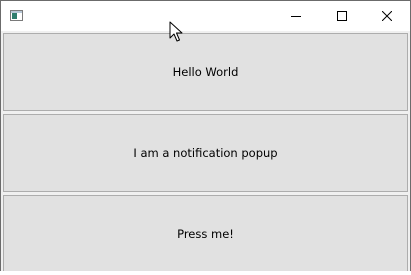 The width and height of the screenshot is (411, 275). I want to click on mouse-cursor-icon, so click(176, 31).